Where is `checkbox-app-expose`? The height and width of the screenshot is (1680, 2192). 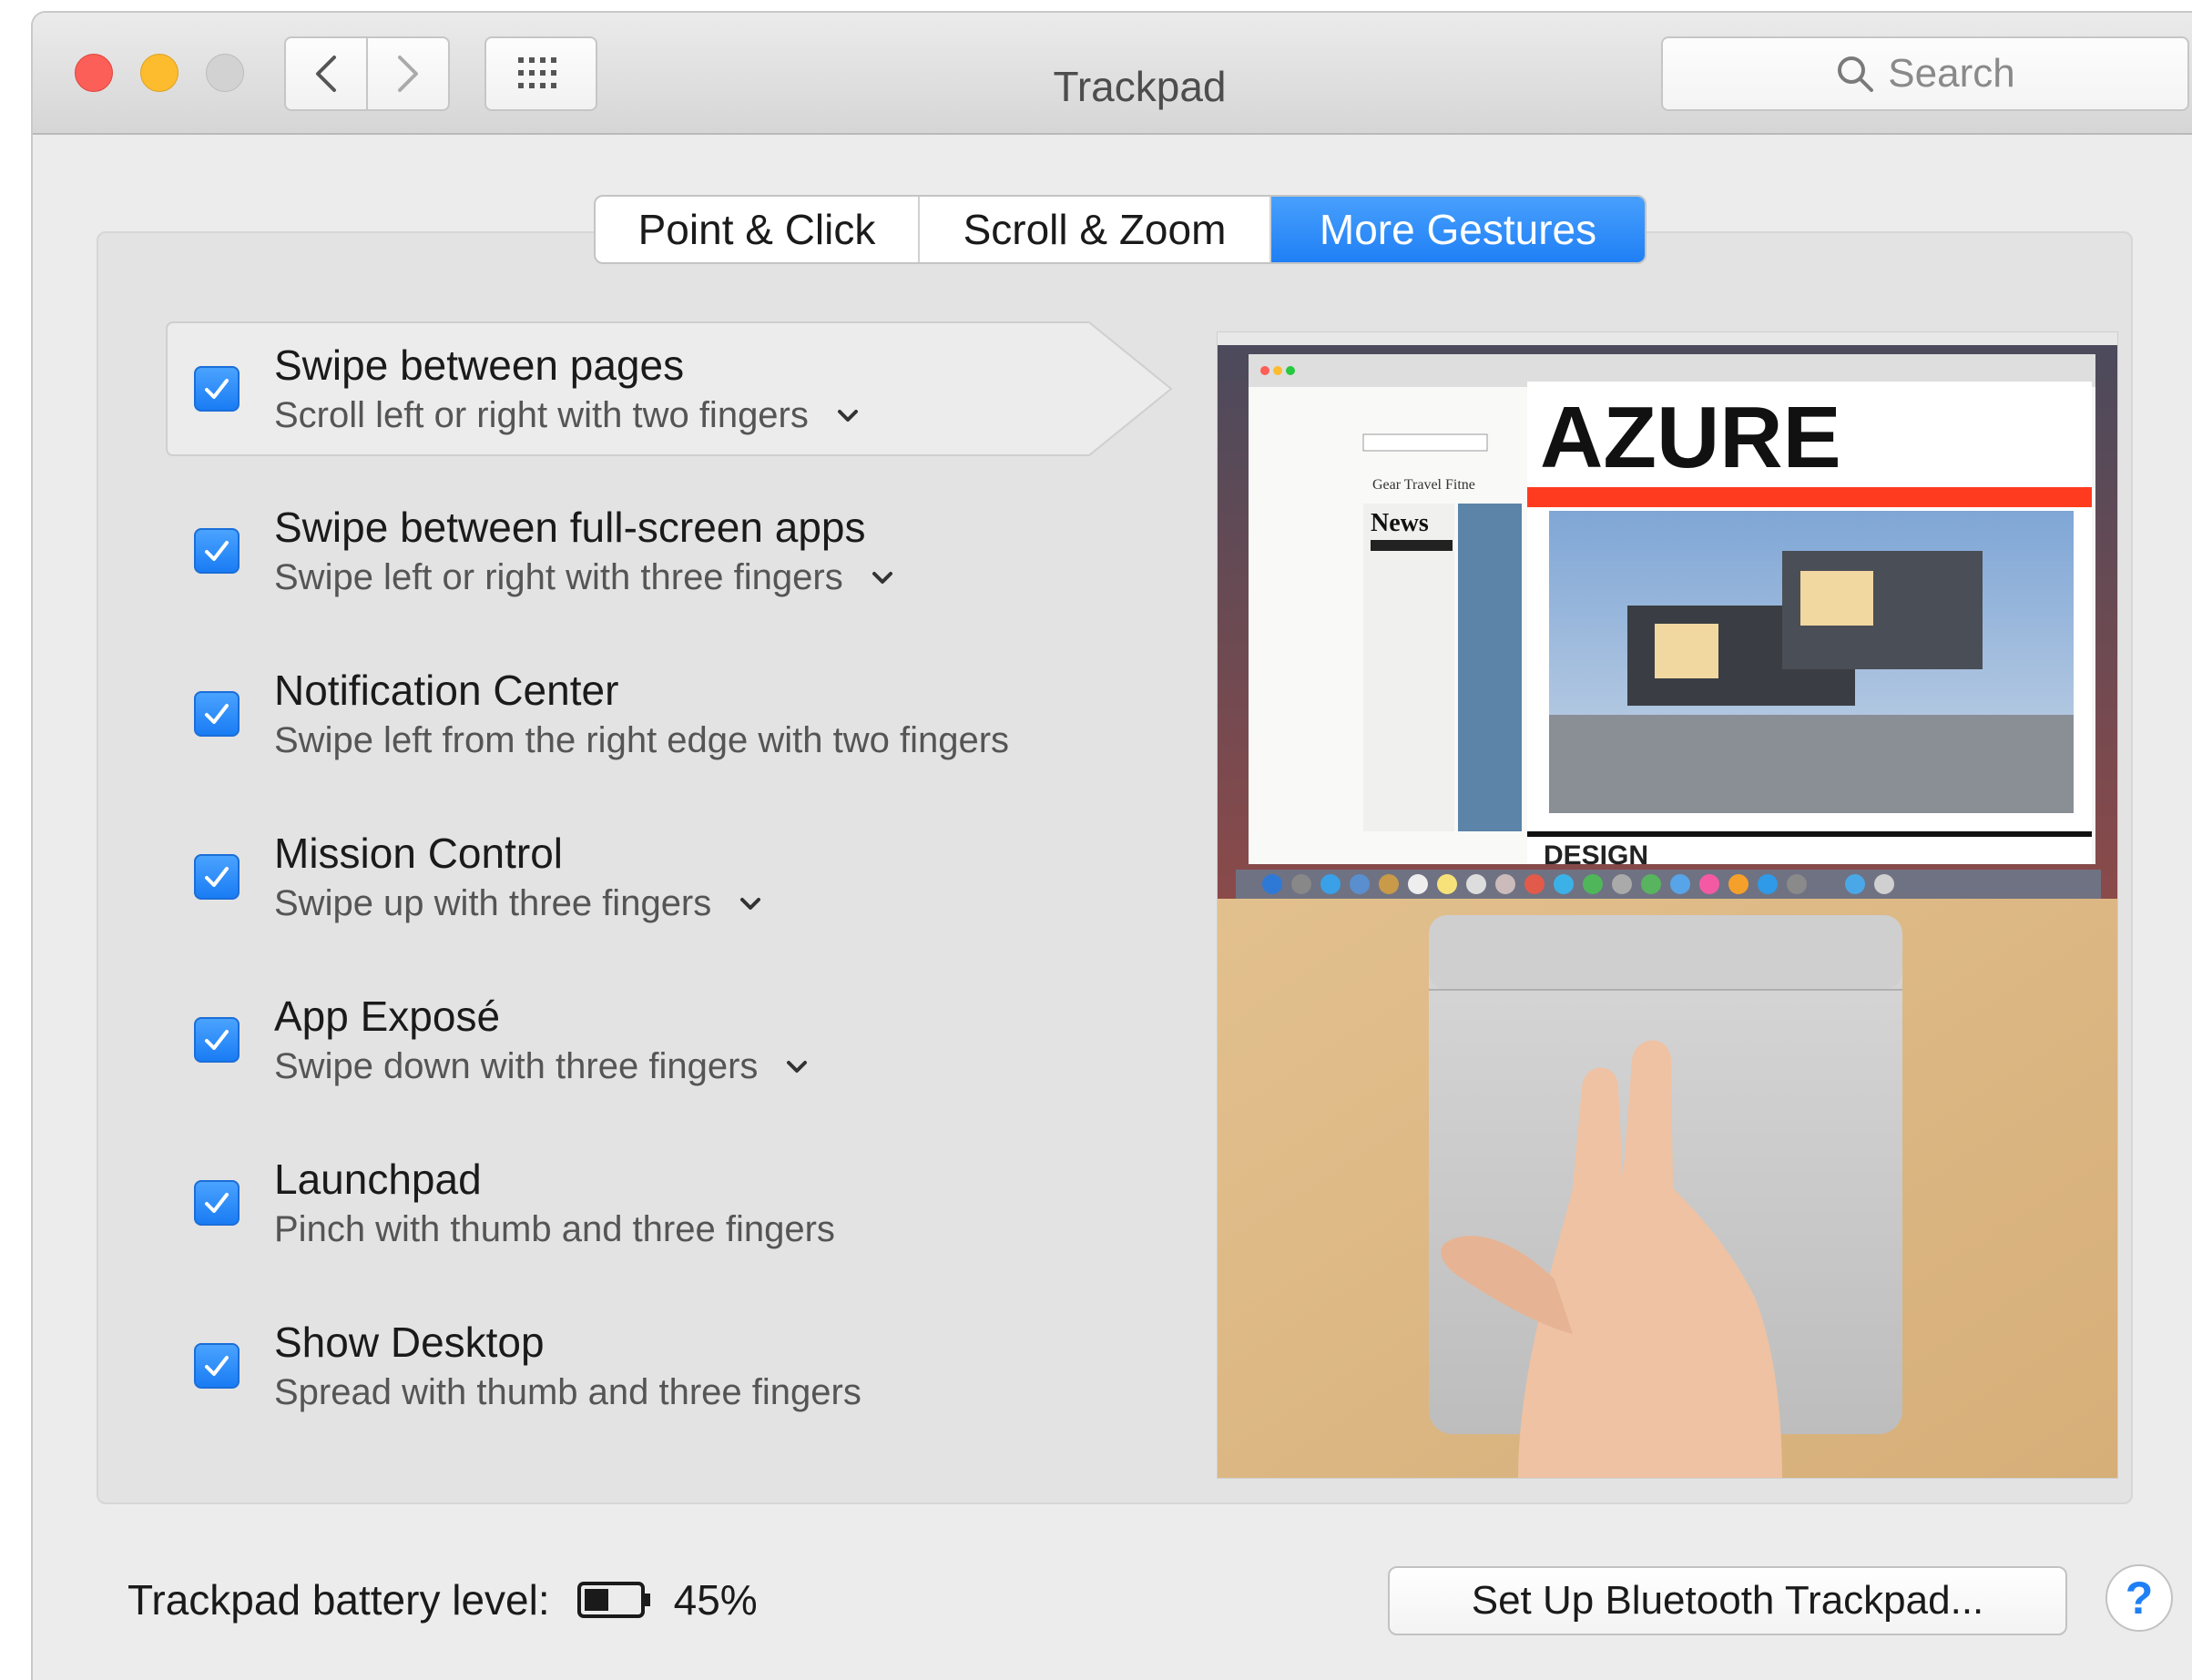
checkbox-app-expose is located at coordinates (217, 1040).